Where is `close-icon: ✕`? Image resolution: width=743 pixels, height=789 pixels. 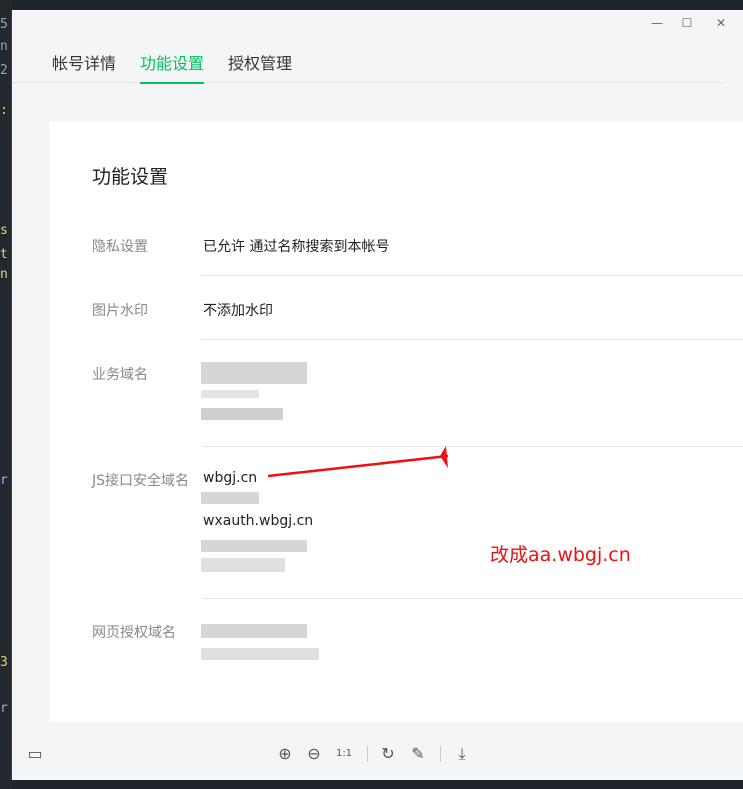
close-icon: ✕ is located at coordinates (721, 23).